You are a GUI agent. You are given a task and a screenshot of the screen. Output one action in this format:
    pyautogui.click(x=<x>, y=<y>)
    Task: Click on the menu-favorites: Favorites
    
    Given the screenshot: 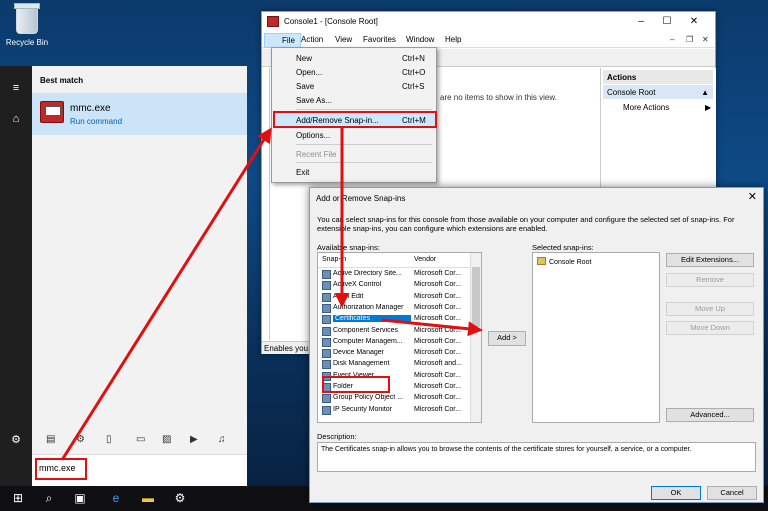 What is the action you would take?
    pyautogui.click(x=379, y=39)
    